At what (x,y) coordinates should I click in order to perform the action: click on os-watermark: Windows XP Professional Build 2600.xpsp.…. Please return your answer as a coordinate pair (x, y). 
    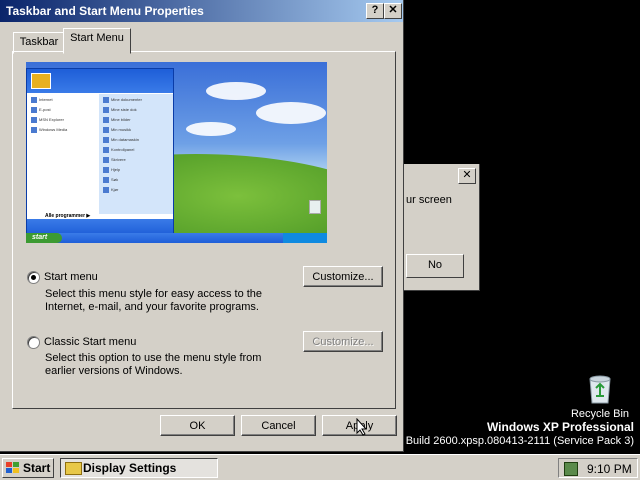
    Looking at the image, I should click on (520, 434).